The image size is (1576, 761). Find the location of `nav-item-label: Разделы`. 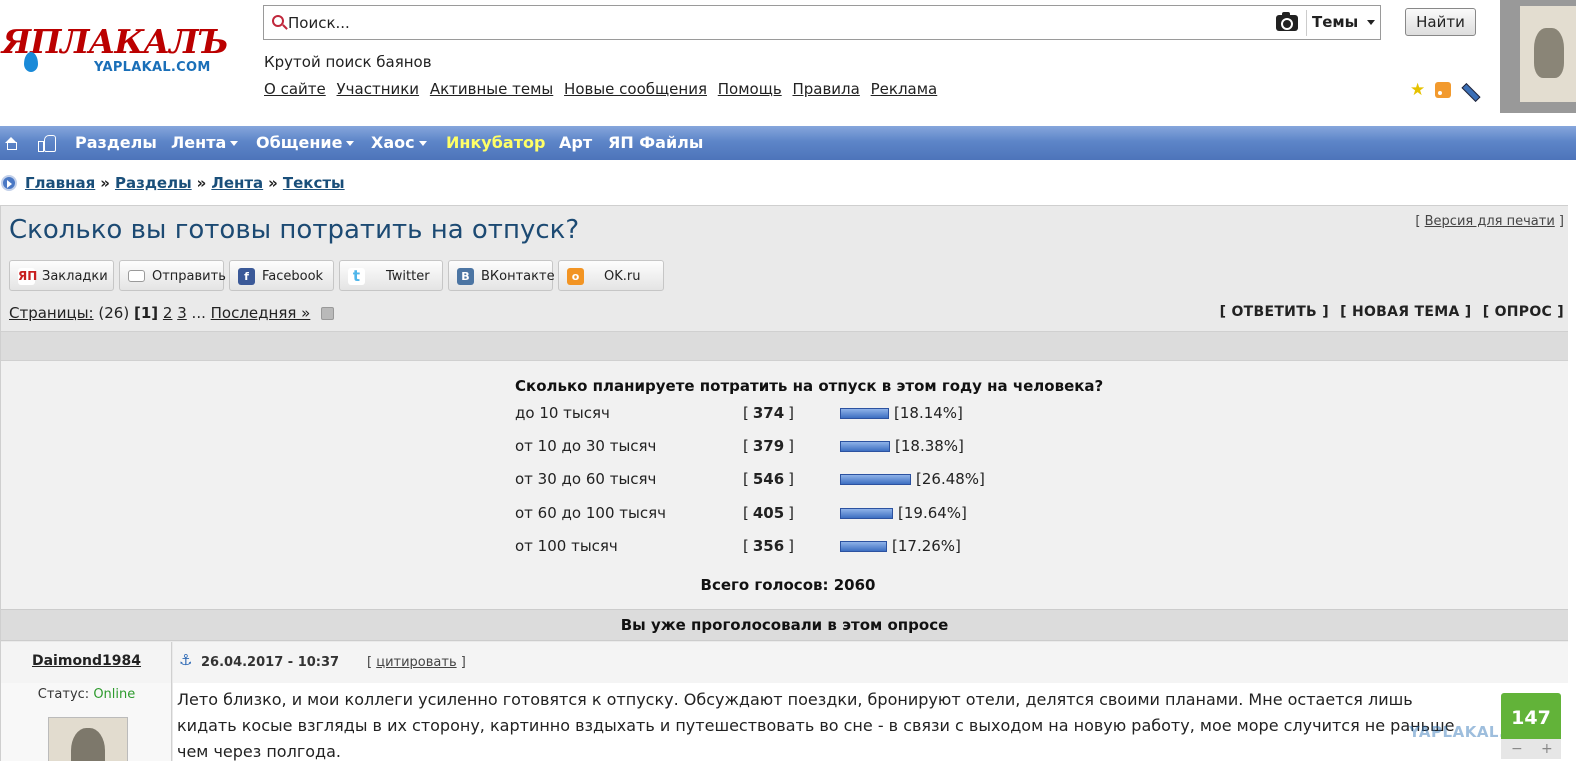

nav-item-label: Разделы is located at coordinates (116, 142).